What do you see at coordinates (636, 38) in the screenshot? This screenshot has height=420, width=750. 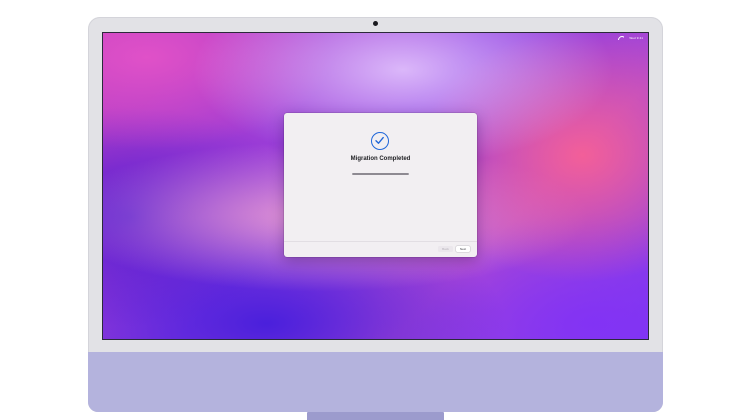 I see `menubar-clock: Wed 9:41` at bounding box center [636, 38].